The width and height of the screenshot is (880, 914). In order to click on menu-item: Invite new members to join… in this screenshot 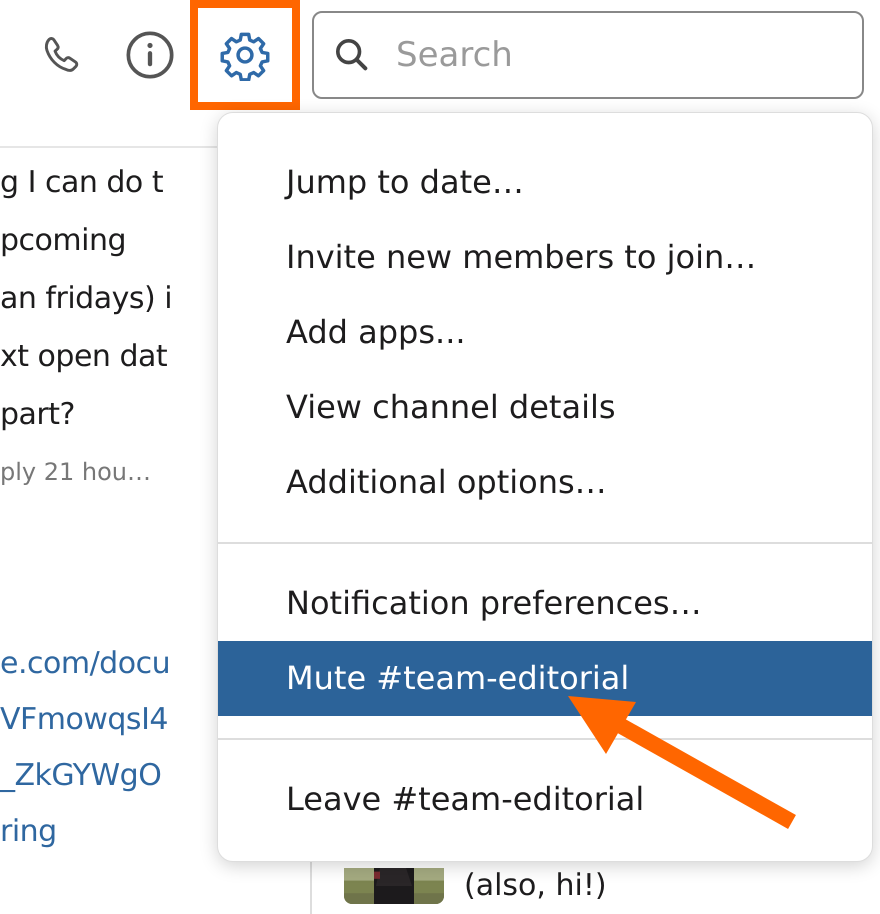, I will do `click(545, 257)`.